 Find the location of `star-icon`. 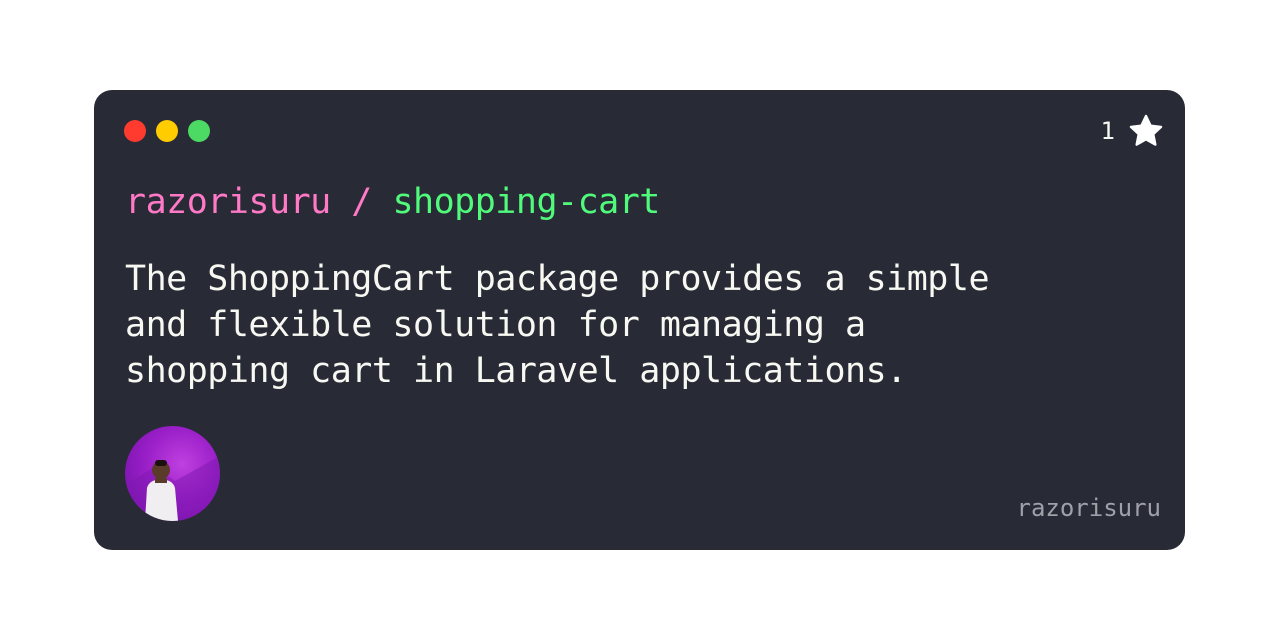

star-icon is located at coordinates (1146, 130).